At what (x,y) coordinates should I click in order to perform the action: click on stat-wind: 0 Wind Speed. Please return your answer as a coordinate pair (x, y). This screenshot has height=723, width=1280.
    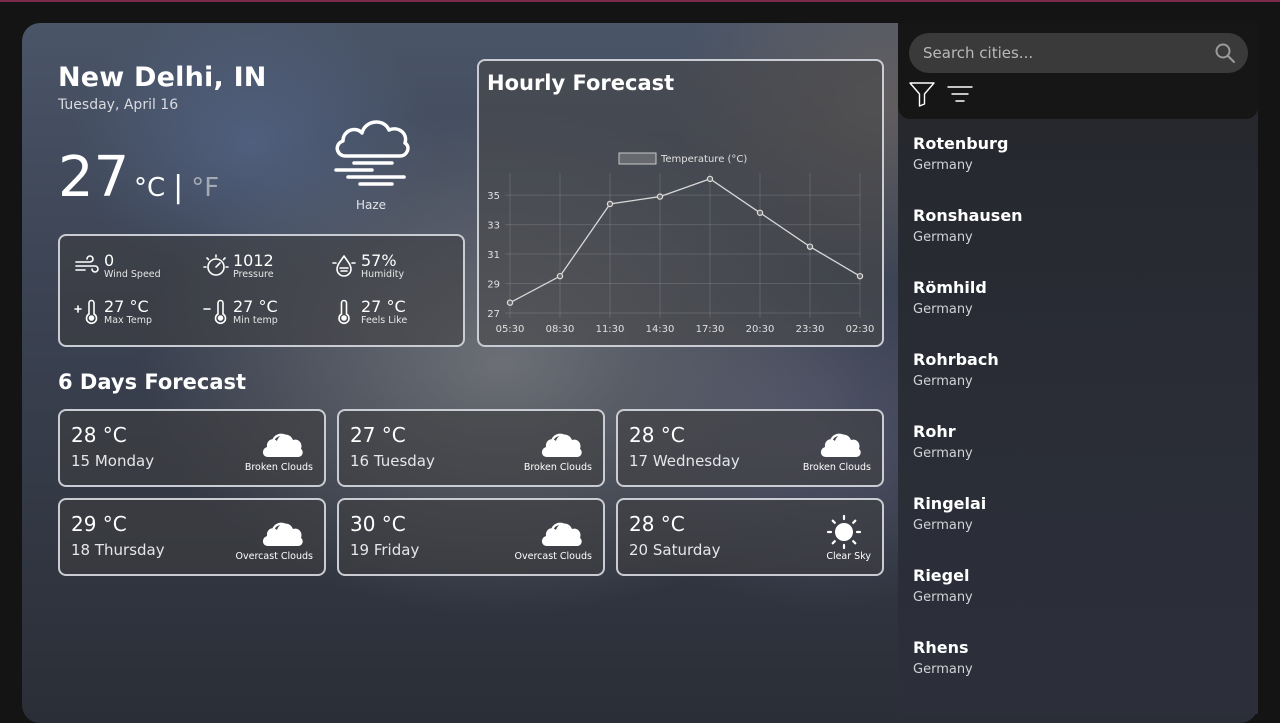
    Looking at the image, I should click on (117, 266).